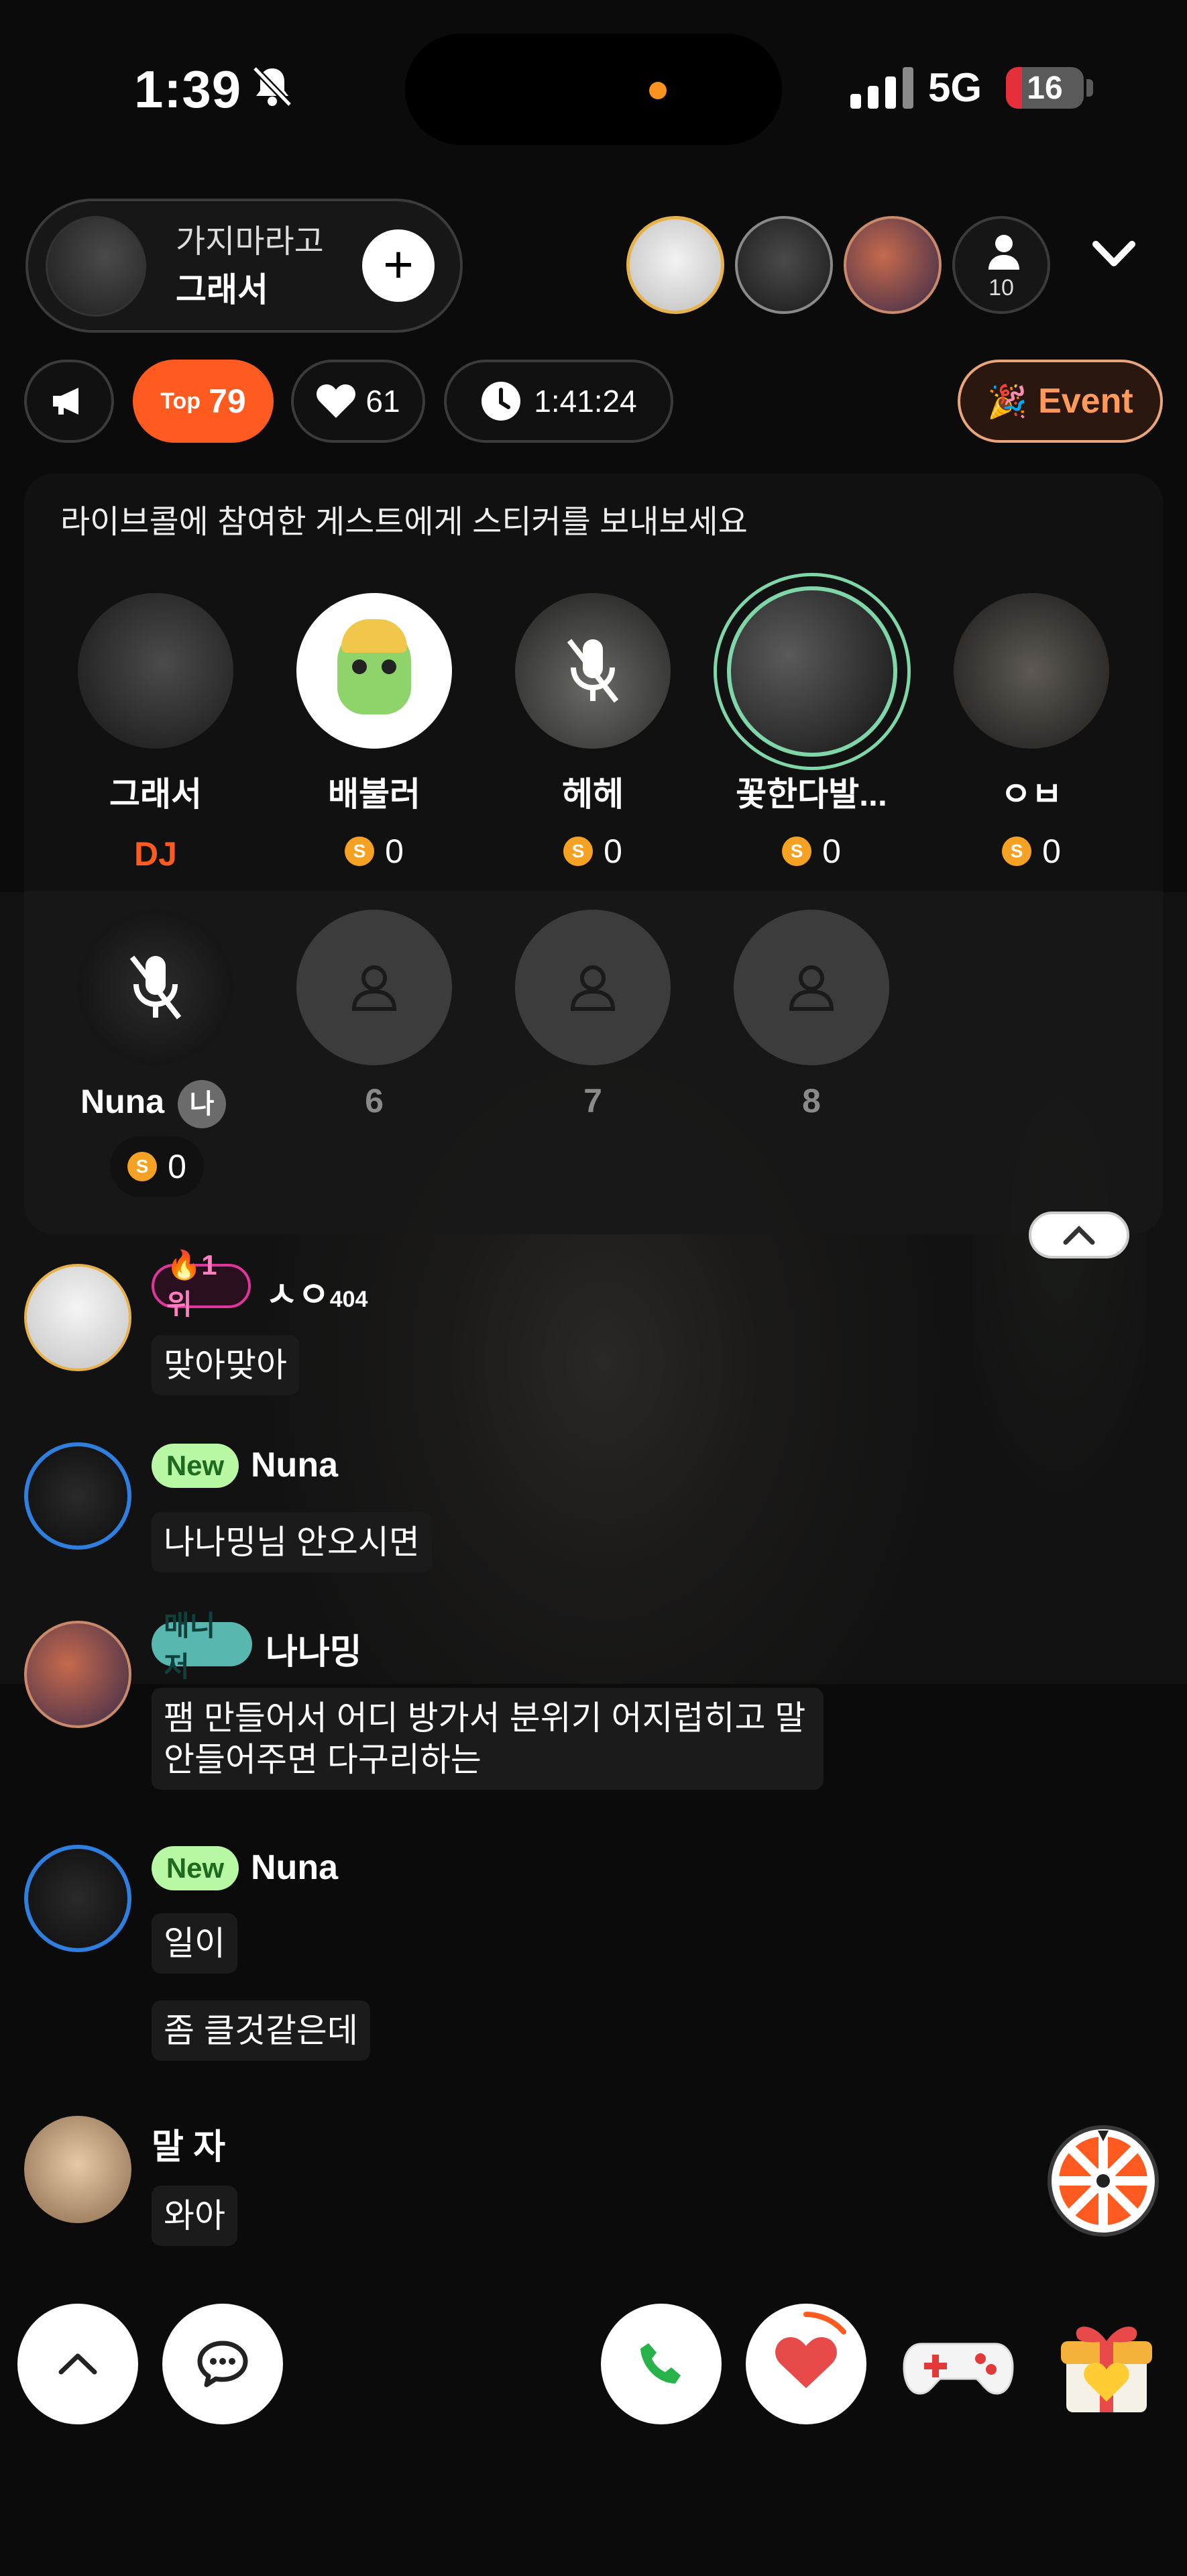 This screenshot has height=2576, width=1187. What do you see at coordinates (156, 794) in the screenshot?
I see `seat-name: 그래서` at bounding box center [156, 794].